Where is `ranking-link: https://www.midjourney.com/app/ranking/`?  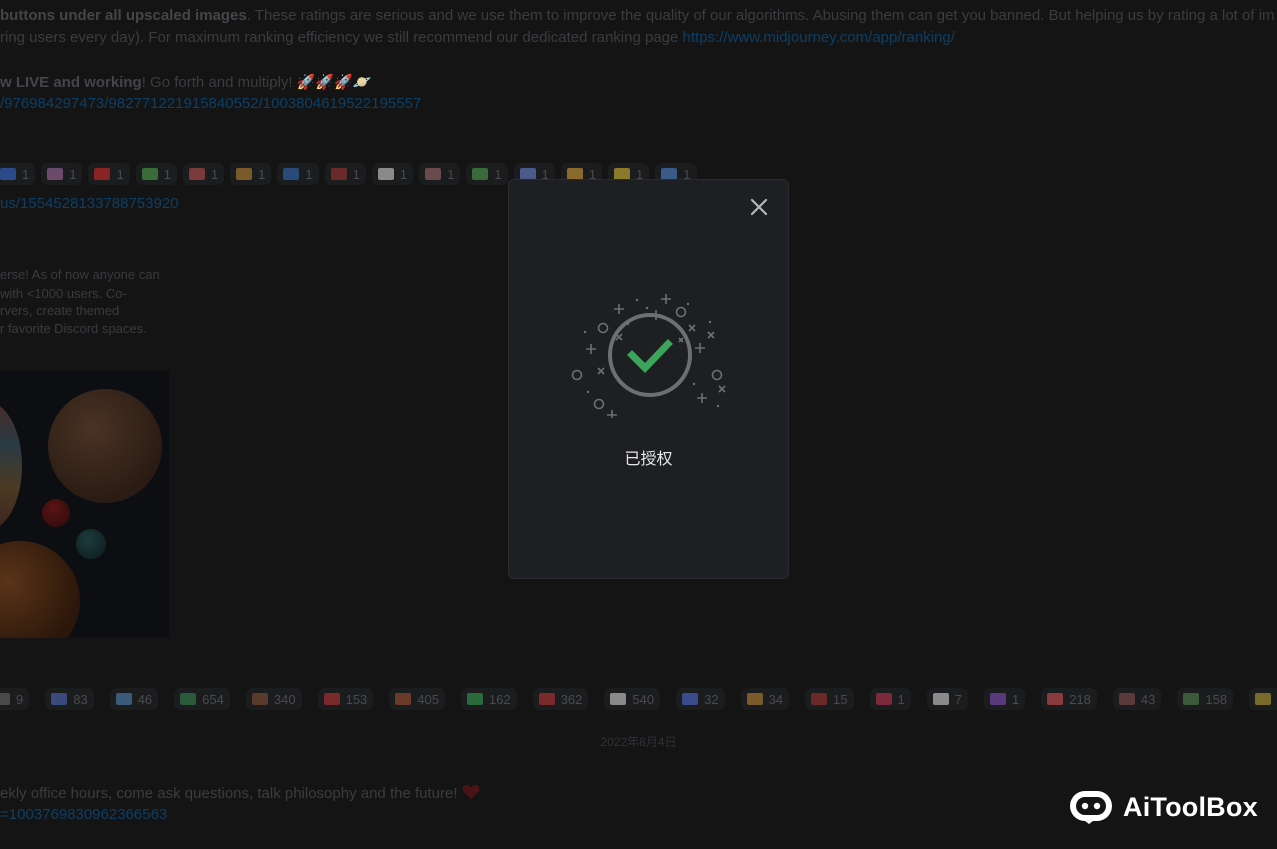
ranking-link: https://www.midjourney.com/app/ranking/ is located at coordinates (819, 37).